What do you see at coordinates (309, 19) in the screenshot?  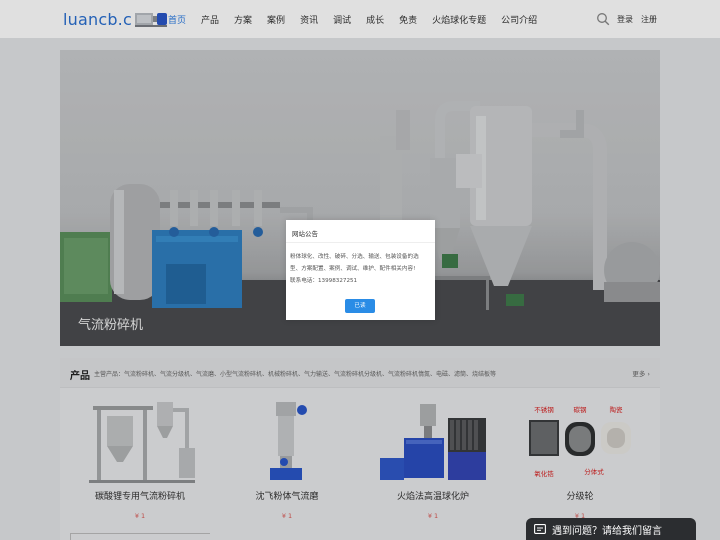 I see `nav-news: 资讯` at bounding box center [309, 19].